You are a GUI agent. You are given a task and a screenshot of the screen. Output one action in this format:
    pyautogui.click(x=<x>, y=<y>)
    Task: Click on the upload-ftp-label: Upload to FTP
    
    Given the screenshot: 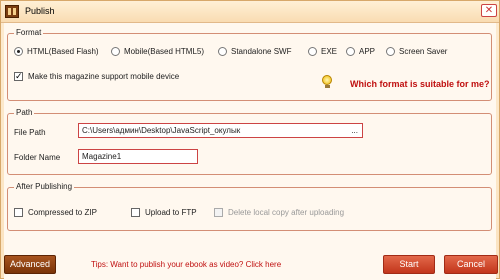 What is the action you would take?
    pyautogui.click(x=171, y=212)
    